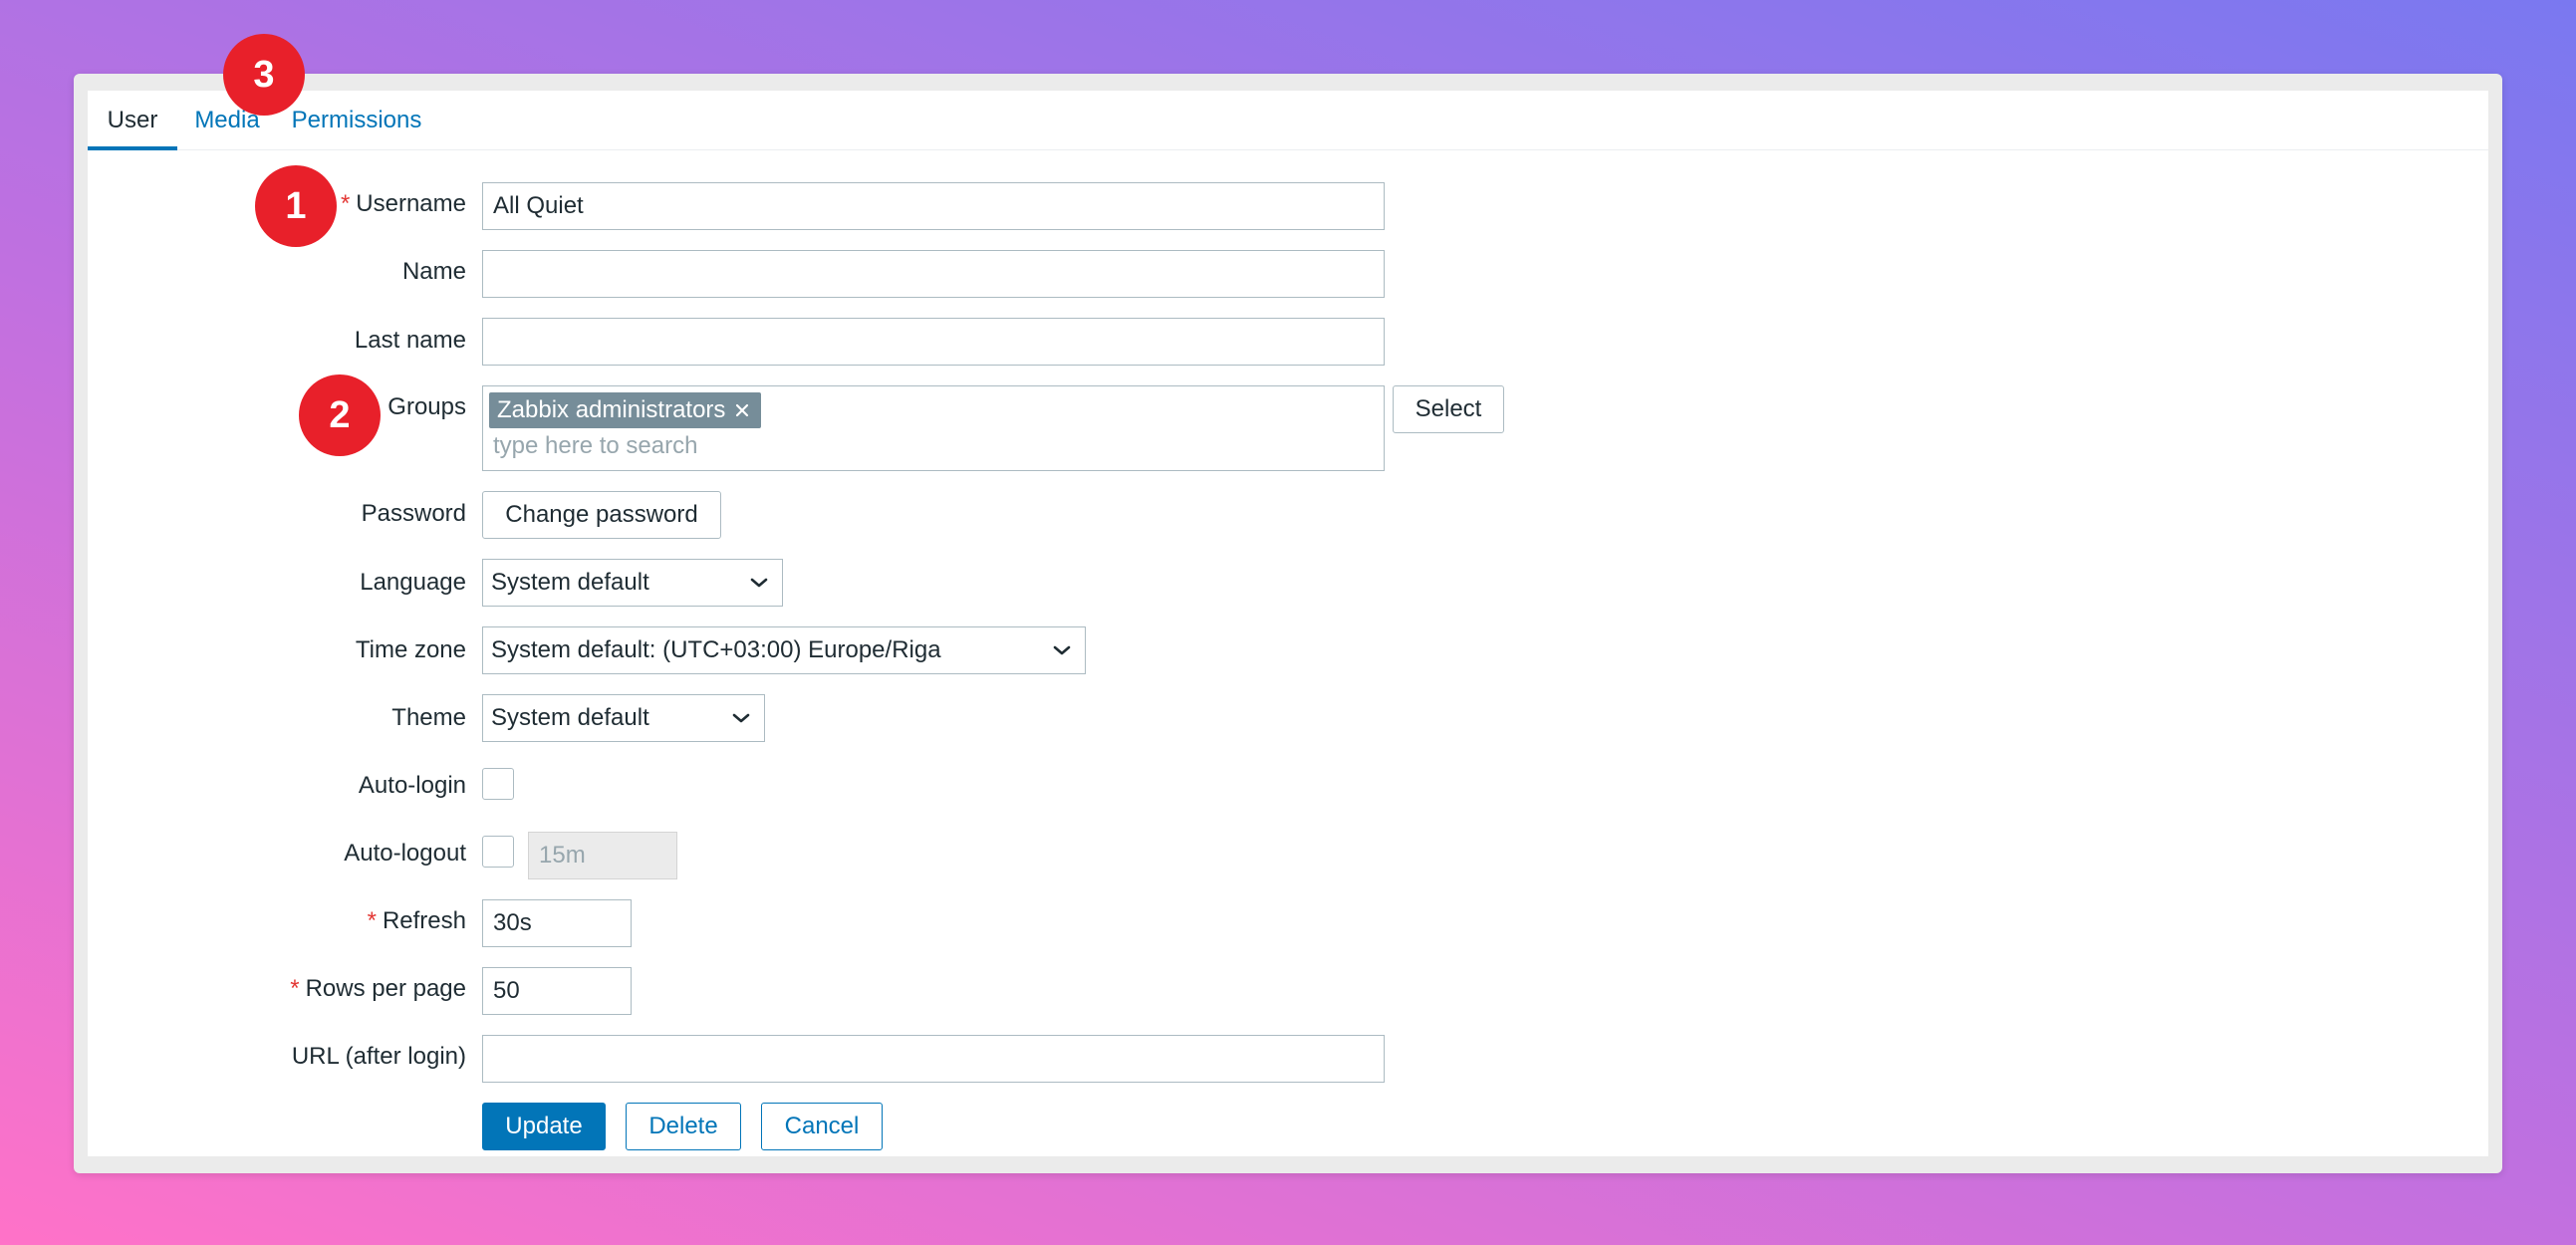 Image resolution: width=2576 pixels, height=1245 pixels. Describe the element at coordinates (557, 923) in the screenshot. I see `refresh-input: 30s` at that location.